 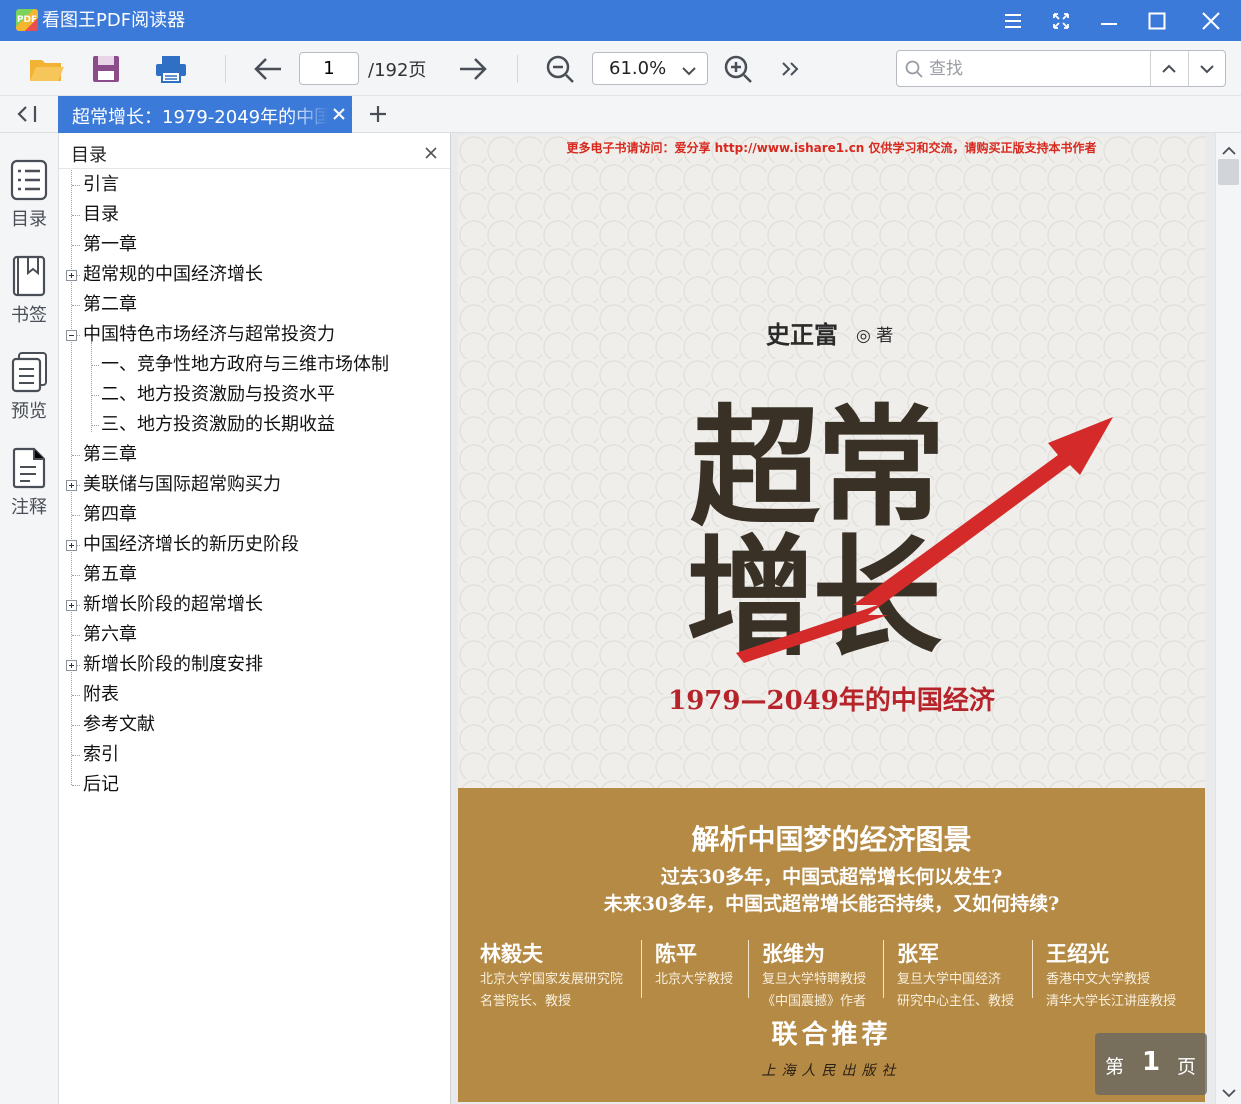 I want to click on menu-icon, so click(x=1013, y=21).